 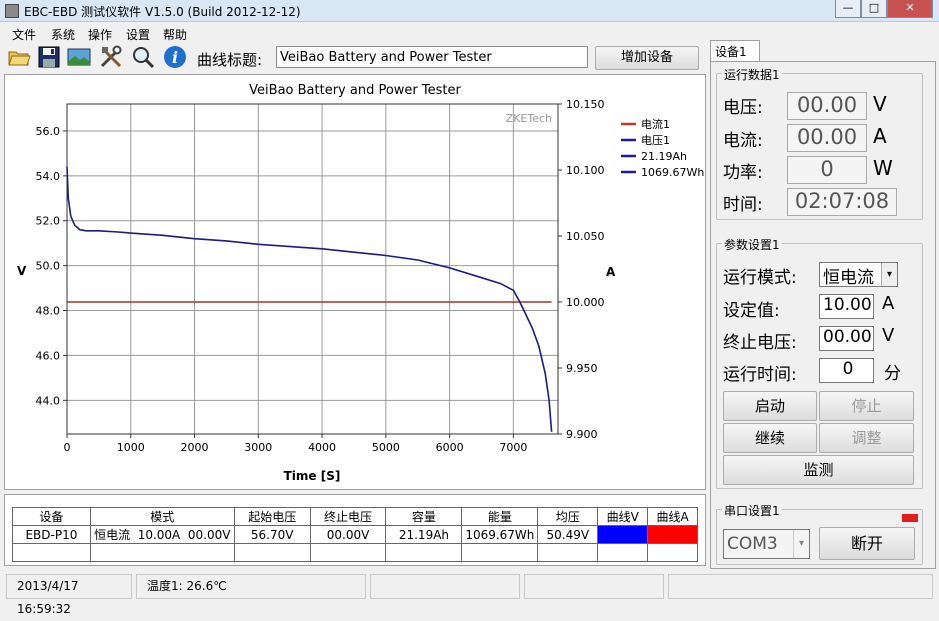 What do you see at coordinates (770, 438) in the screenshot?
I see `continue-button: 继续` at bounding box center [770, 438].